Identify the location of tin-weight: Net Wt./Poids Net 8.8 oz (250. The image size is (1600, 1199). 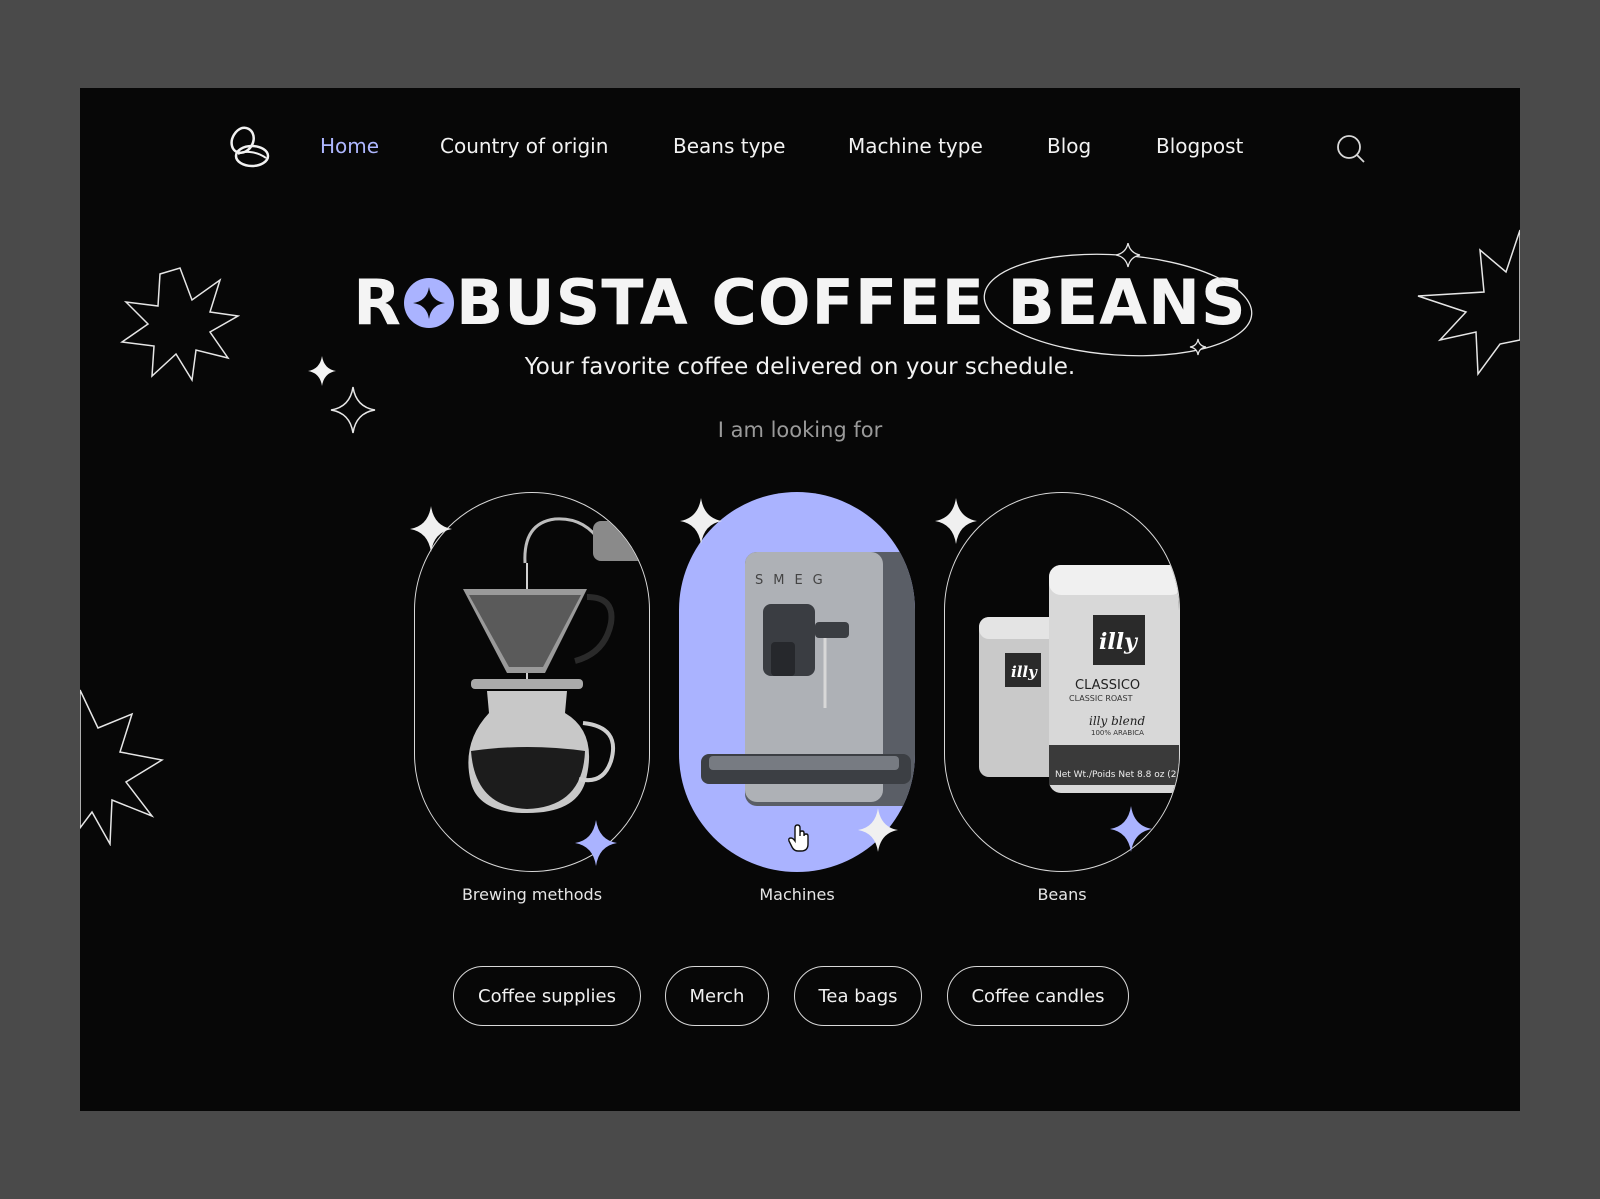
(1117, 775).